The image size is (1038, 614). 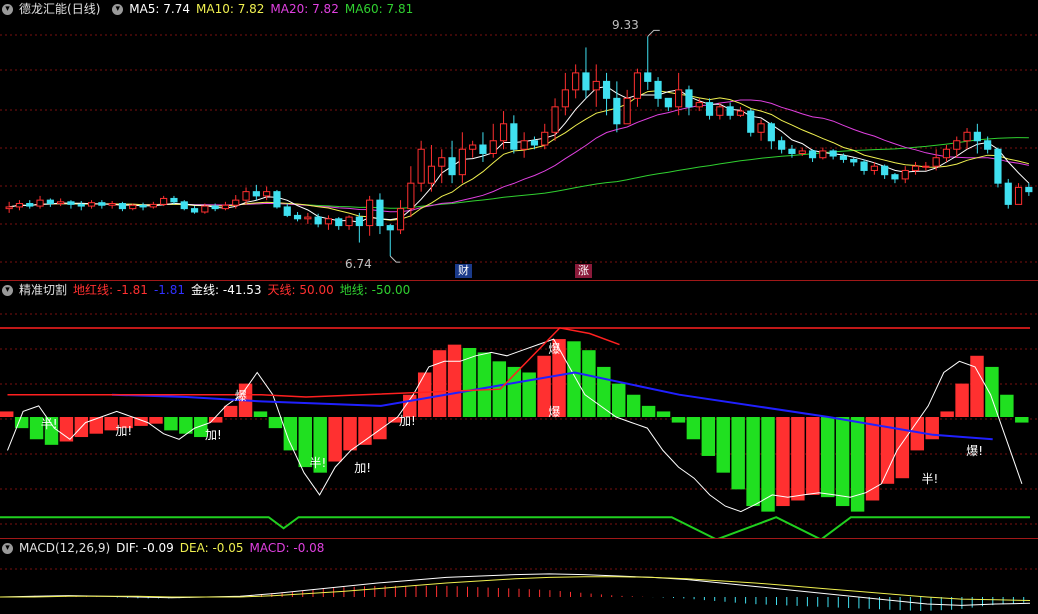 I want to click on finance-badge: 财, so click(x=463, y=271).